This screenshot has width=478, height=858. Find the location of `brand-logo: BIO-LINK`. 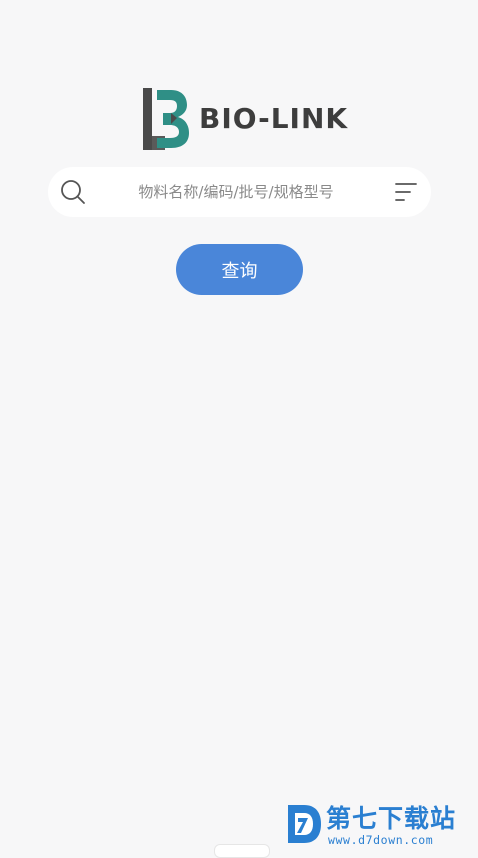

brand-logo: BIO-LINK is located at coordinates (245, 119).